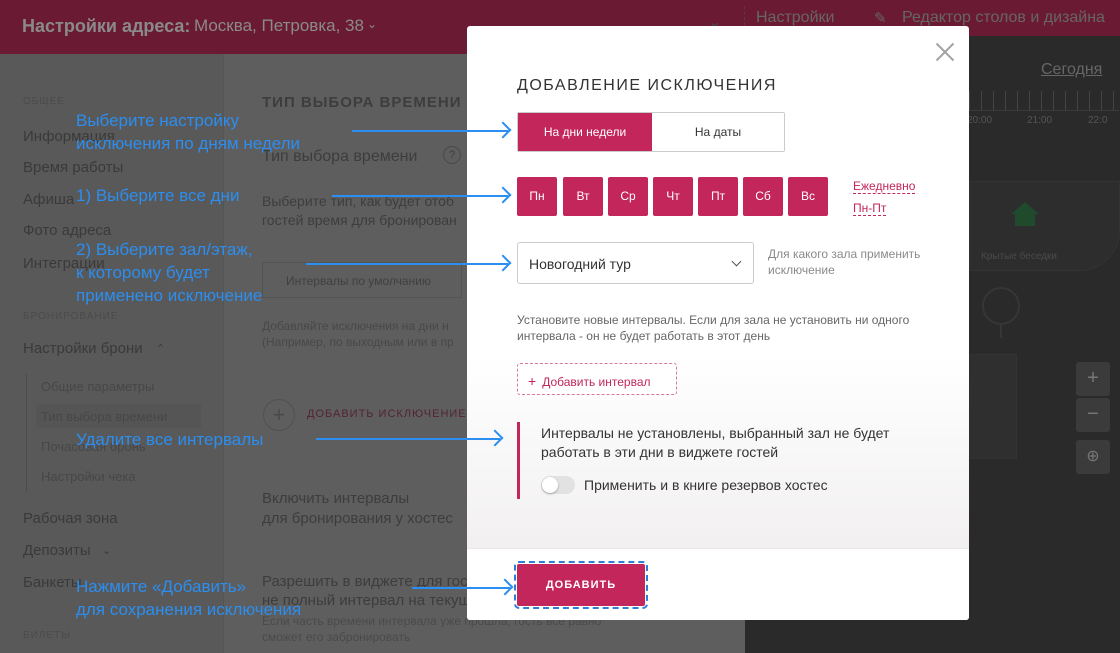 This screenshot has width=1120, height=653. I want to click on warning-bar, so click(518, 460).